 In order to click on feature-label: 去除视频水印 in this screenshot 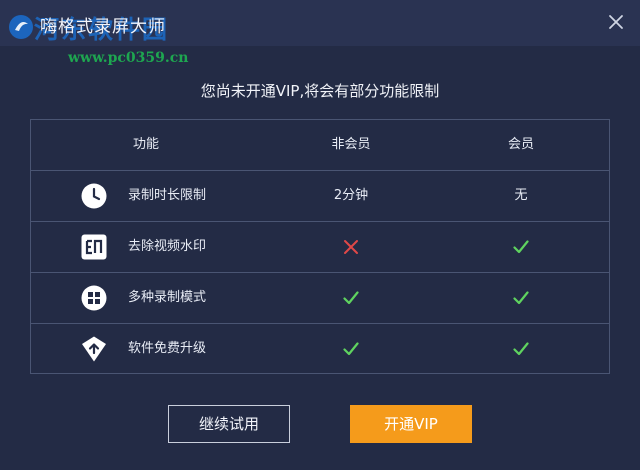, I will do `click(167, 246)`.